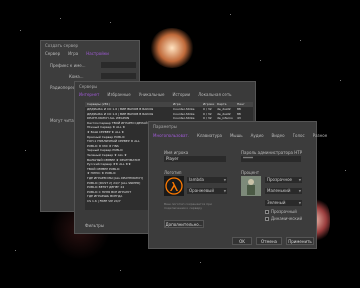  Describe the element at coordinates (267, 212) in the screenshot. I see `transparent-checkbox` at that location.